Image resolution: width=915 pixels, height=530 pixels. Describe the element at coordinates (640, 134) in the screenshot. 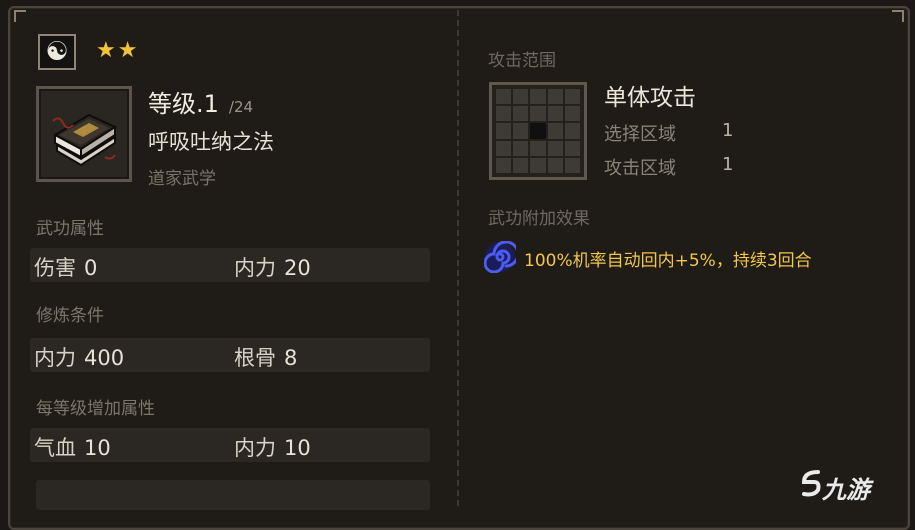

I see `select-area-label: 选择区域` at that location.